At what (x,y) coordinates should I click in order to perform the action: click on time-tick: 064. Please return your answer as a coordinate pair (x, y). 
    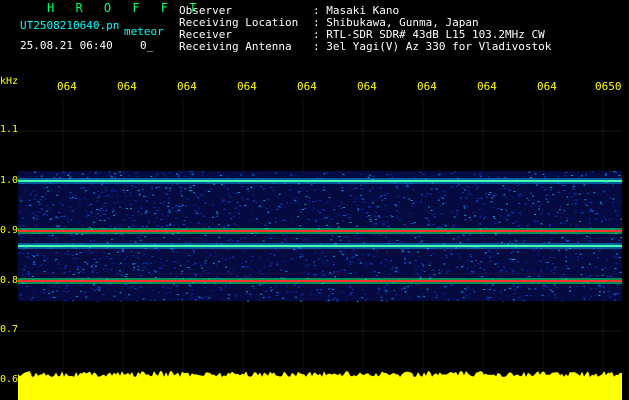
    Looking at the image, I should click on (307, 86).